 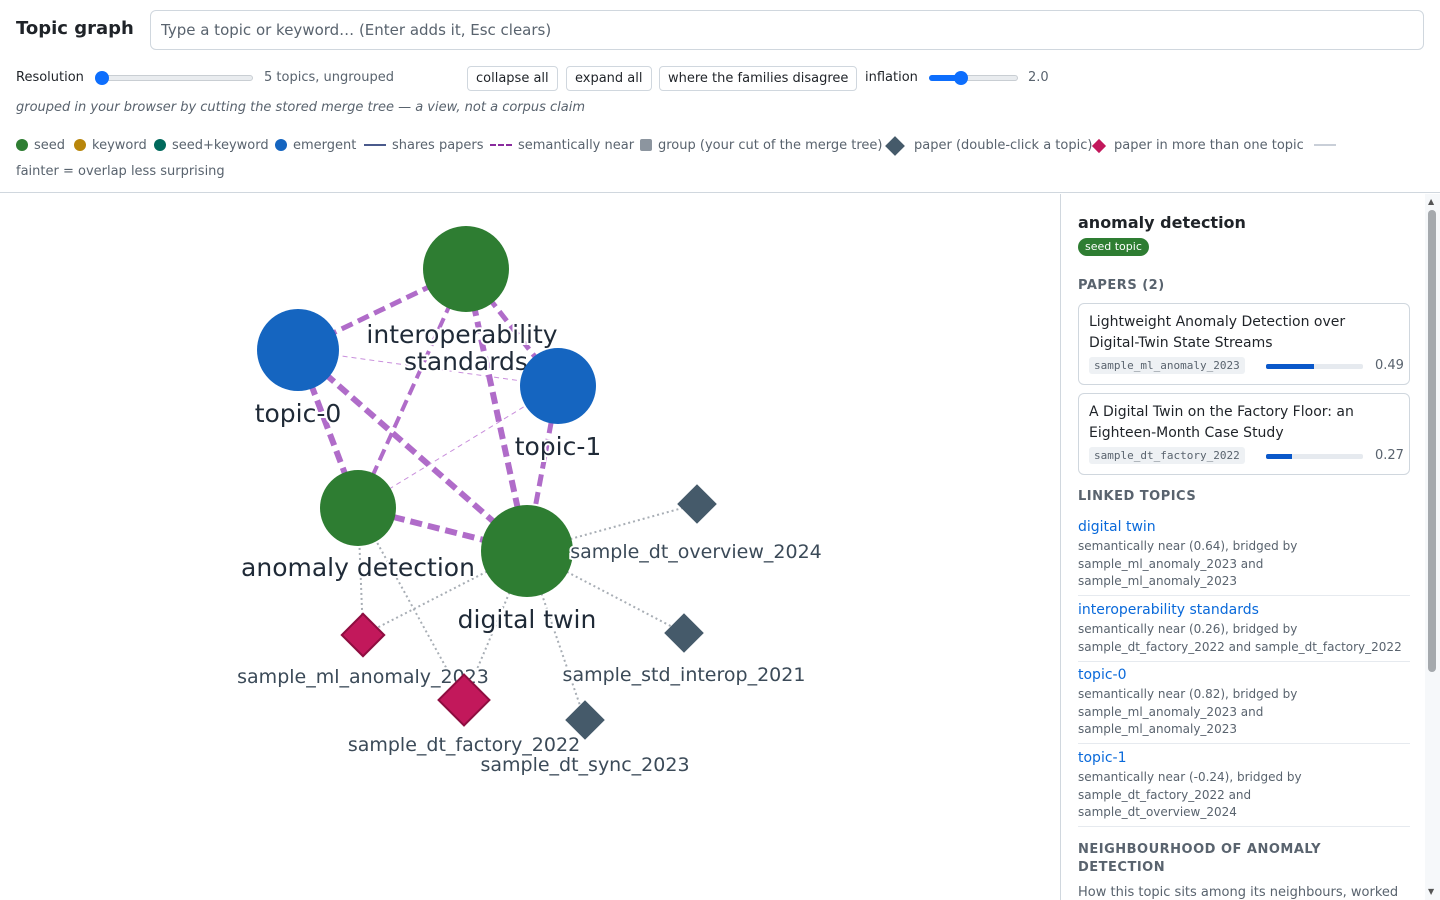 I want to click on topic-node-digital-twin: digital twin, so click(x=527, y=570).